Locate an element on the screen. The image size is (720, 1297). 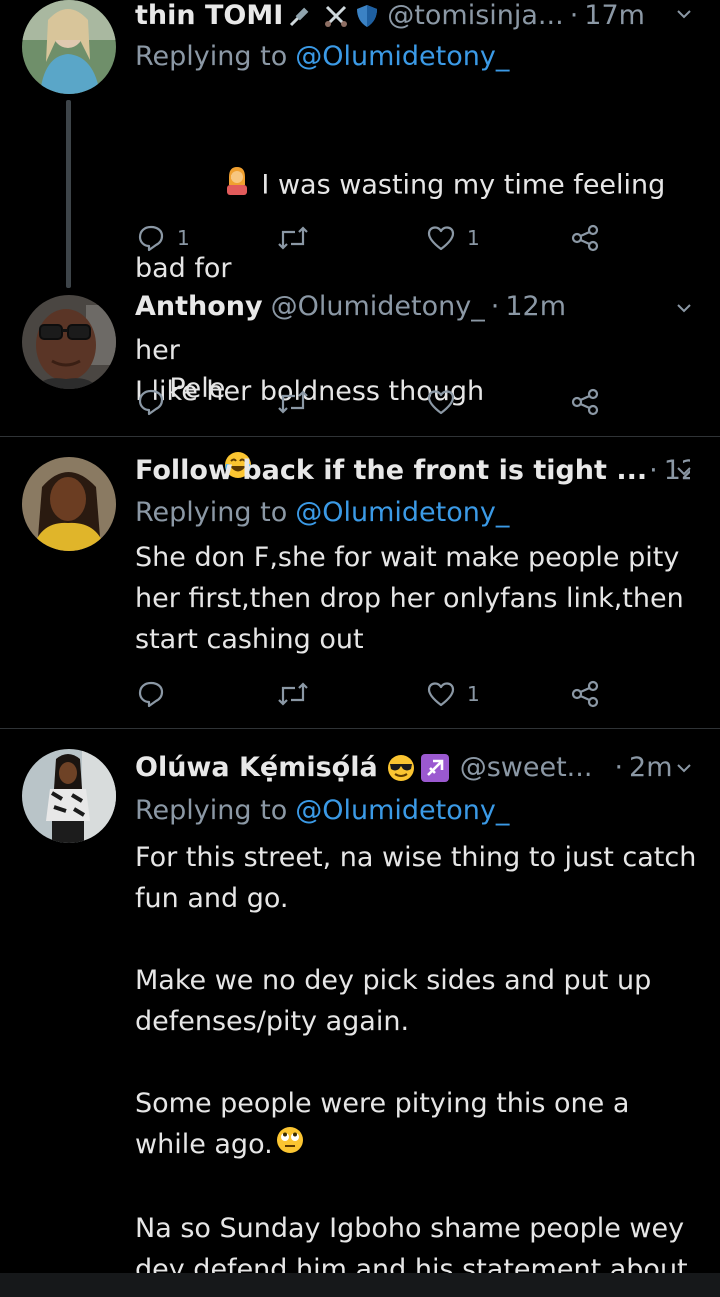
tweet-2: Anthony @Olumidetony_ · 12m Pele is located at coordinates (360, 382).